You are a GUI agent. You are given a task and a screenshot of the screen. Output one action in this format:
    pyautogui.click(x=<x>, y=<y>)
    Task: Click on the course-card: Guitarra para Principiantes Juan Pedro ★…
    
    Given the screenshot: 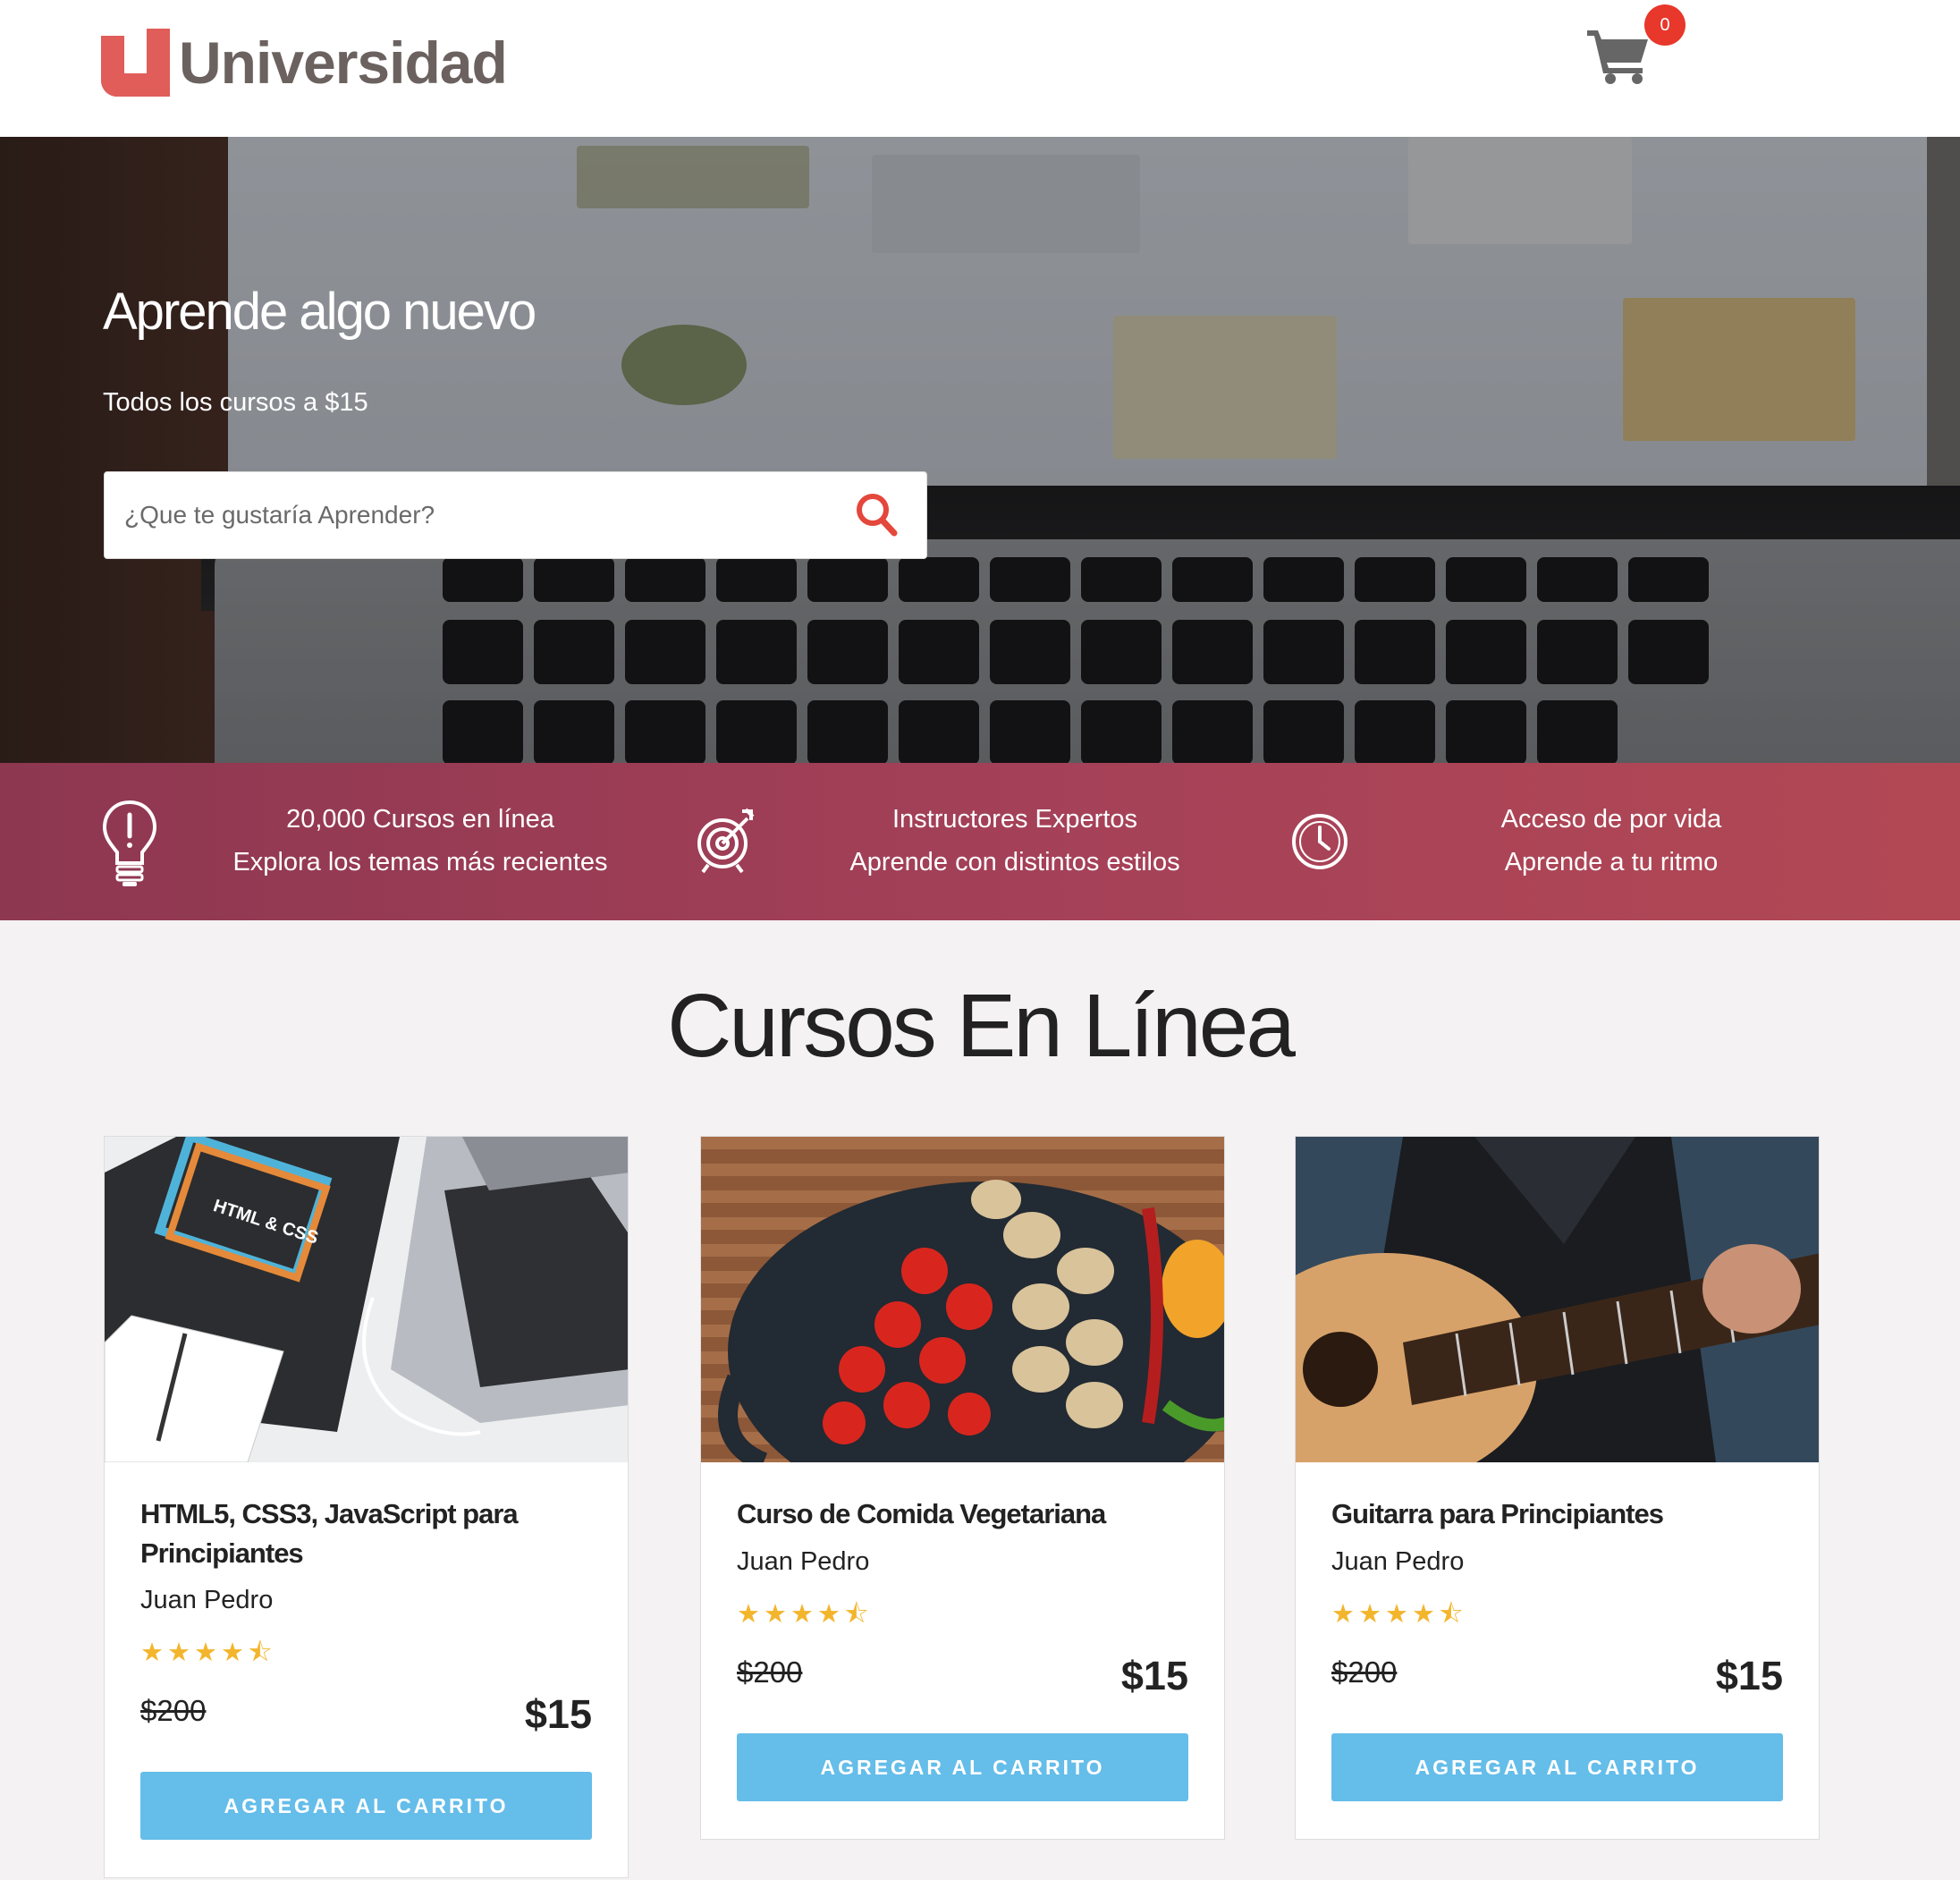 What is the action you would take?
    pyautogui.click(x=1557, y=1488)
    